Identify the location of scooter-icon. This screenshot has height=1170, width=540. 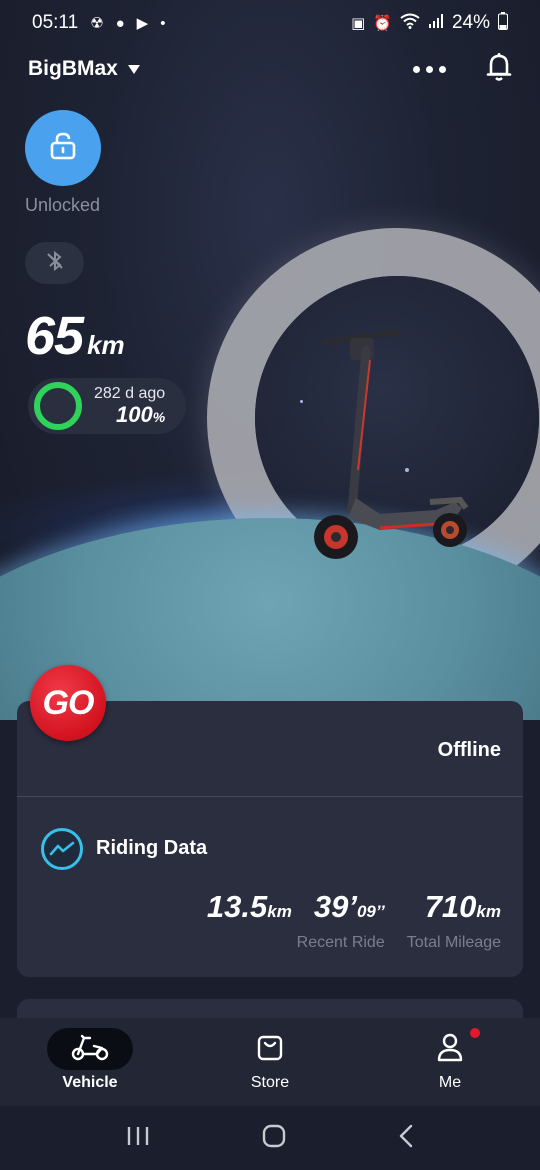
(90, 1049).